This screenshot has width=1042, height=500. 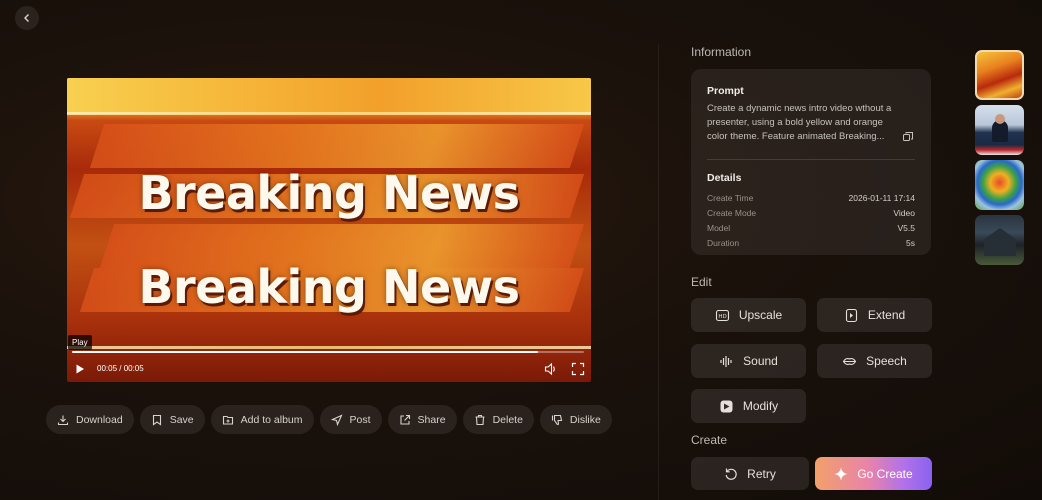 What do you see at coordinates (658, 272) in the screenshot?
I see `panel-divider` at bounding box center [658, 272].